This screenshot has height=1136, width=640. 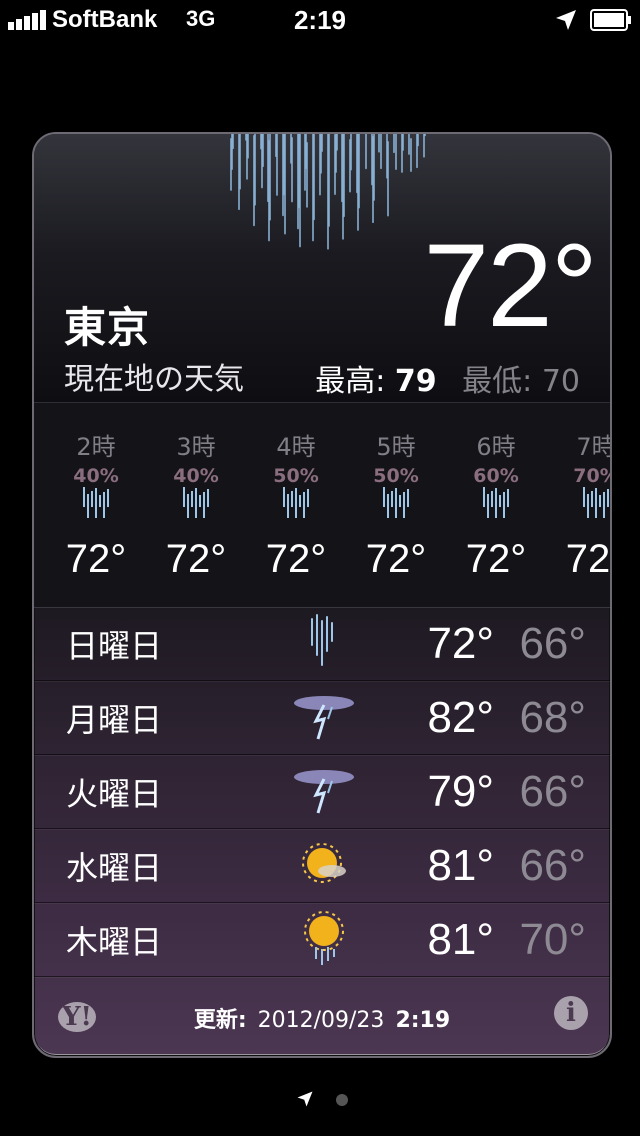 I want to click on hour-label: 6時, so click(x=496, y=447).